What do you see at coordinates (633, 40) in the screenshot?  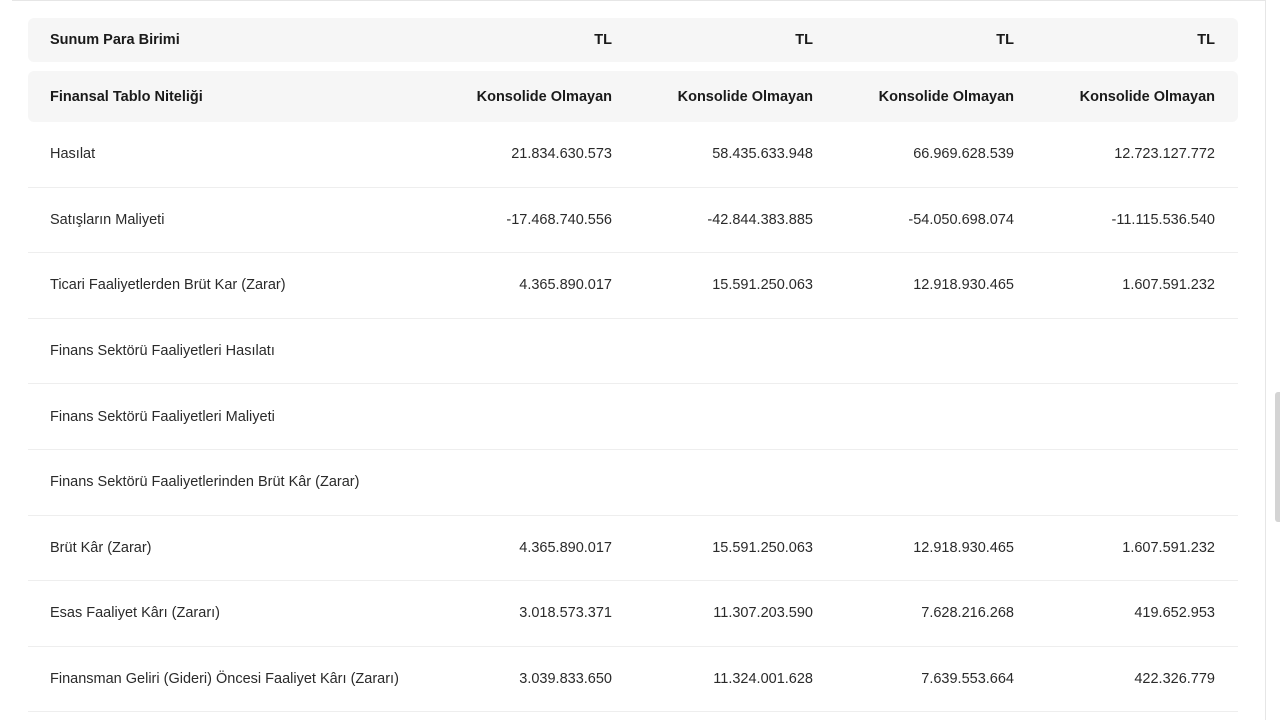 I see `currency-header-row: Sunum Para Birimi TL TL TL TL` at bounding box center [633, 40].